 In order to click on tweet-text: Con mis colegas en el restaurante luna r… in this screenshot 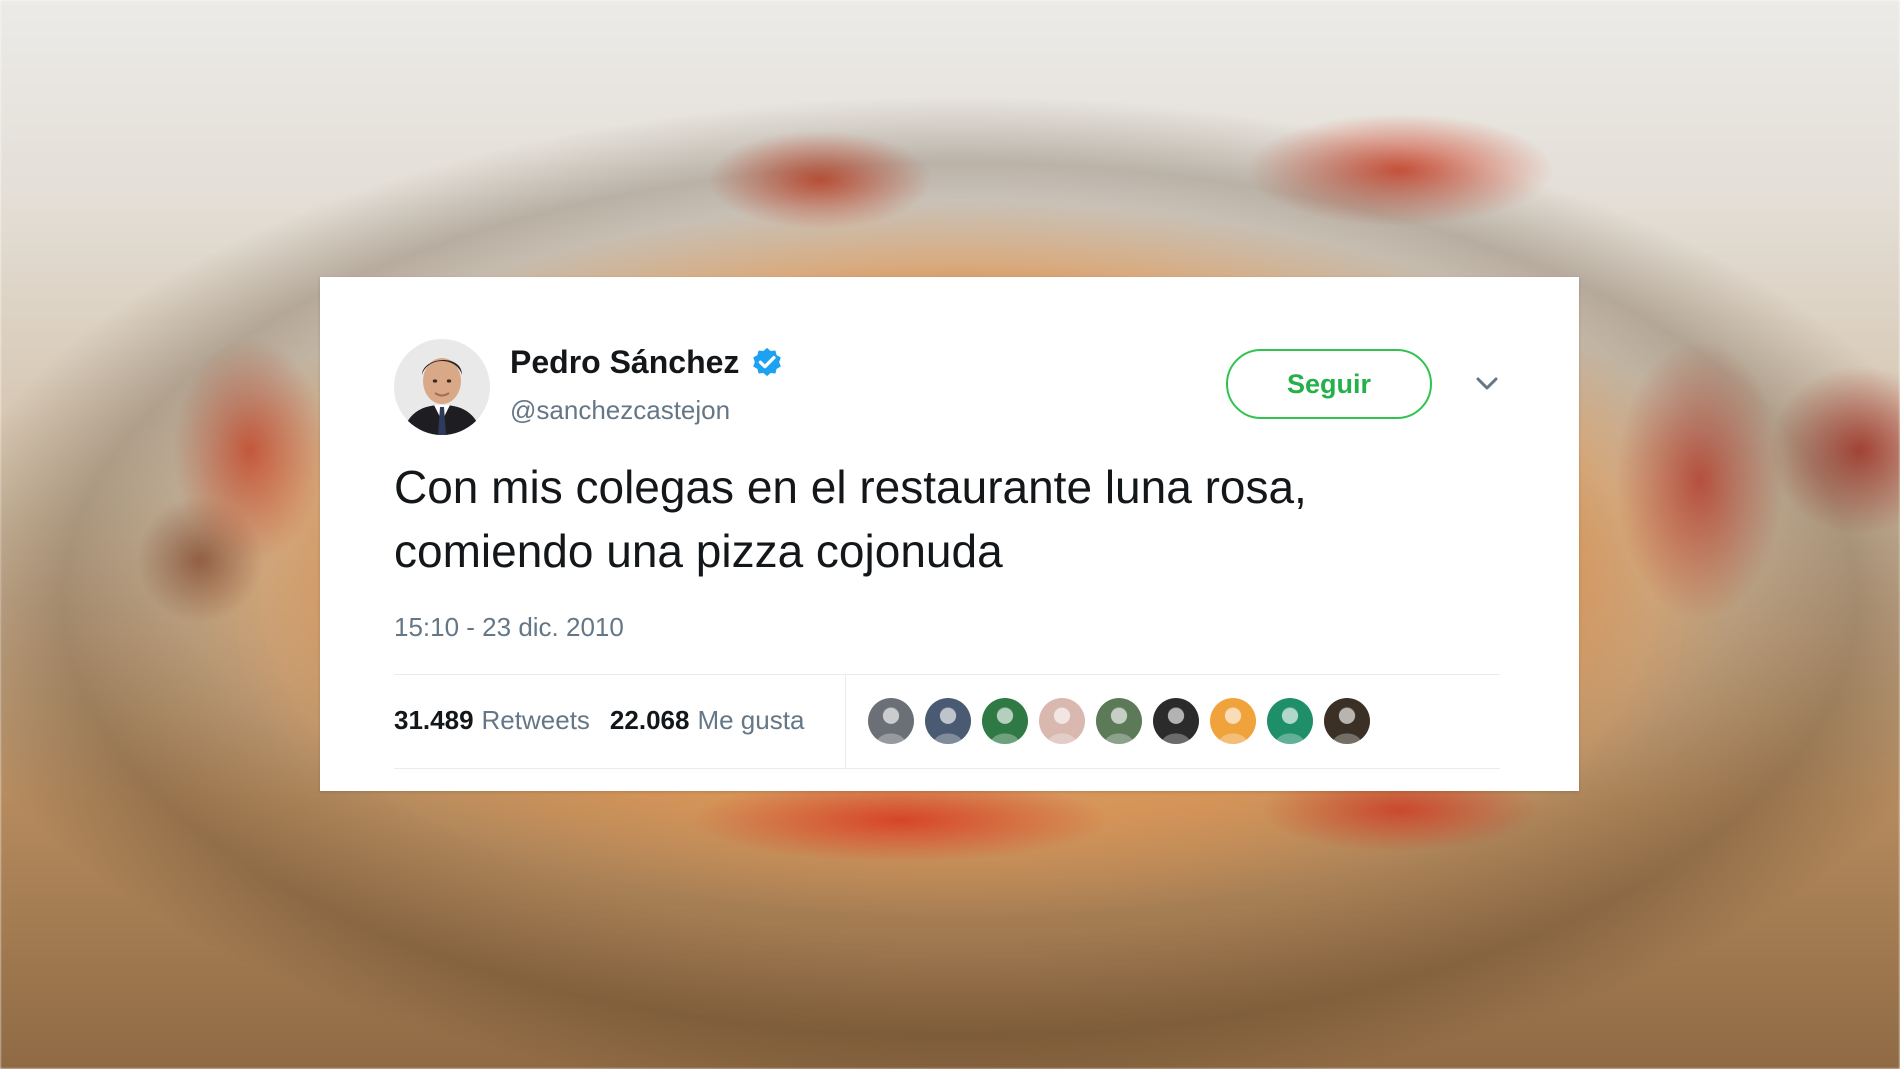, I will do `click(954, 519)`.